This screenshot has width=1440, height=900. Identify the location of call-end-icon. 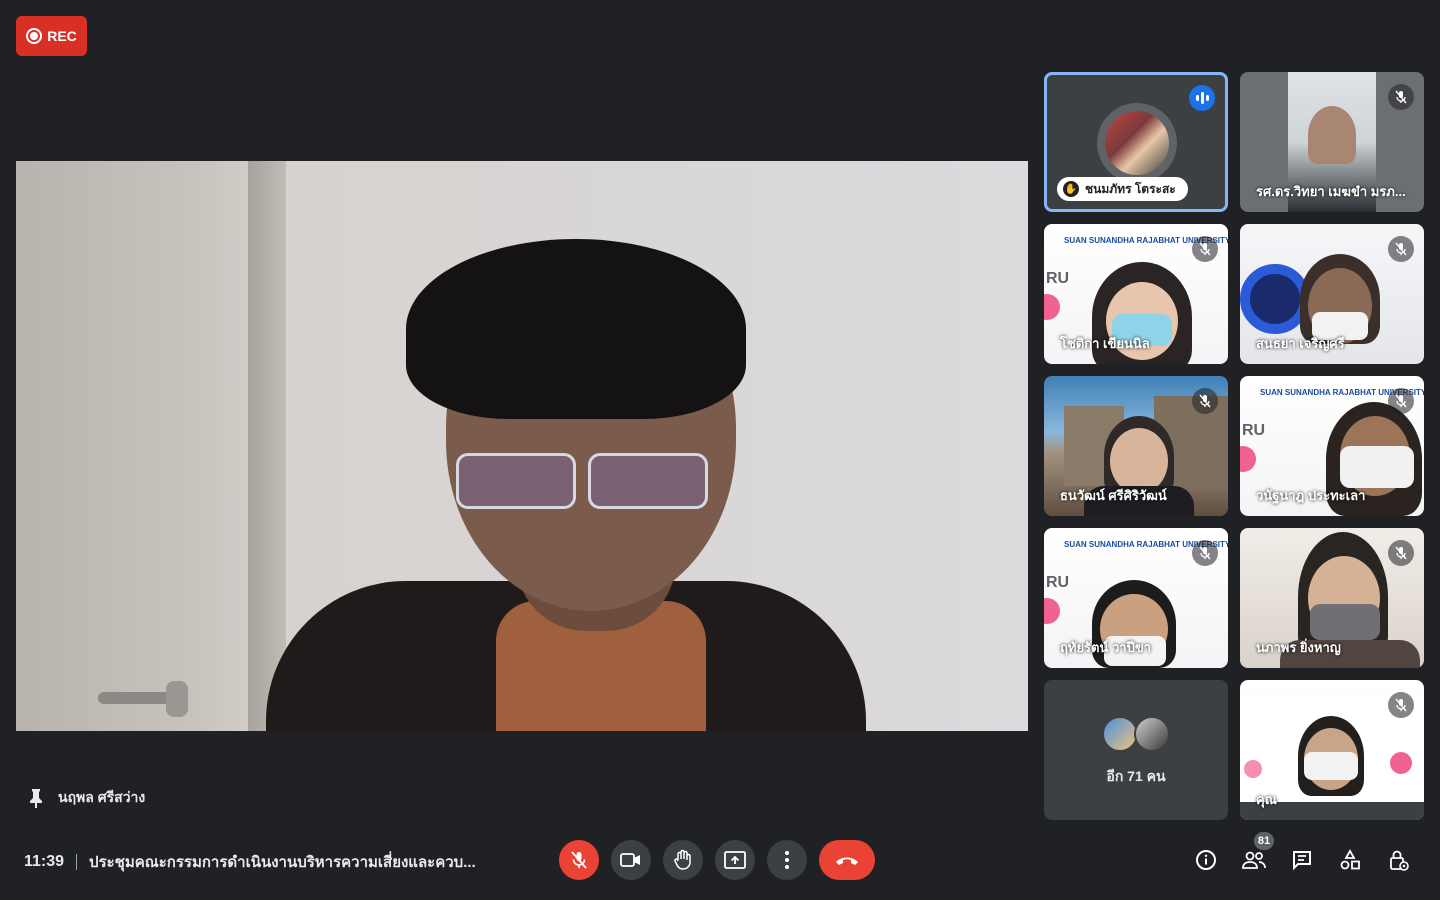
(847, 861).